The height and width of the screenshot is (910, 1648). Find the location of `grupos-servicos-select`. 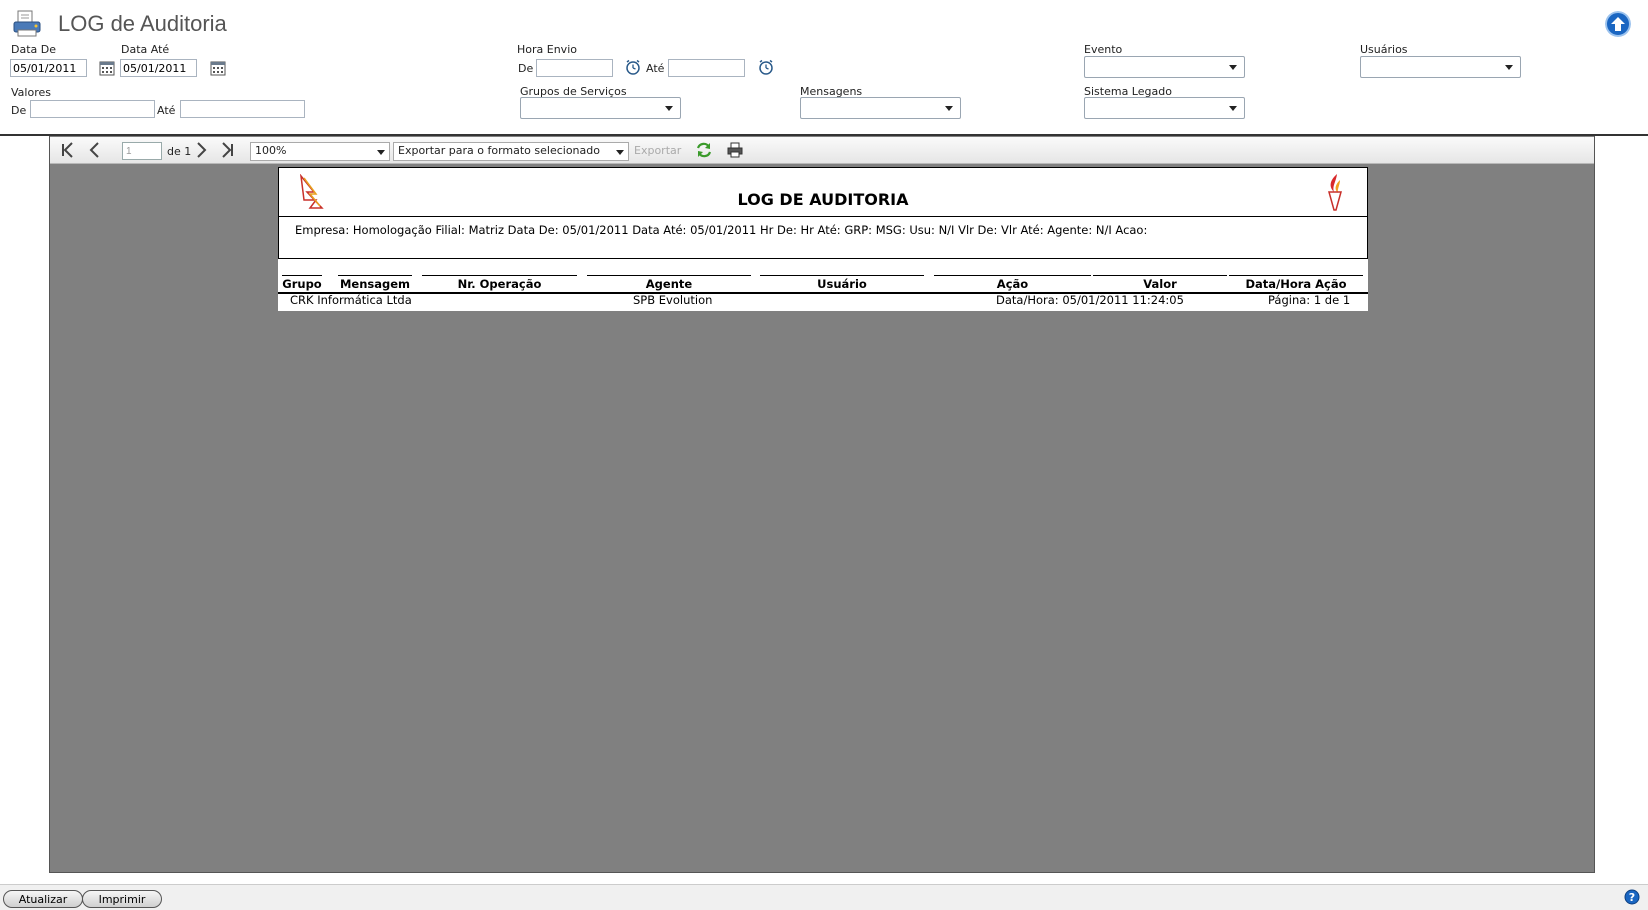

grupos-servicos-select is located at coordinates (600, 108).